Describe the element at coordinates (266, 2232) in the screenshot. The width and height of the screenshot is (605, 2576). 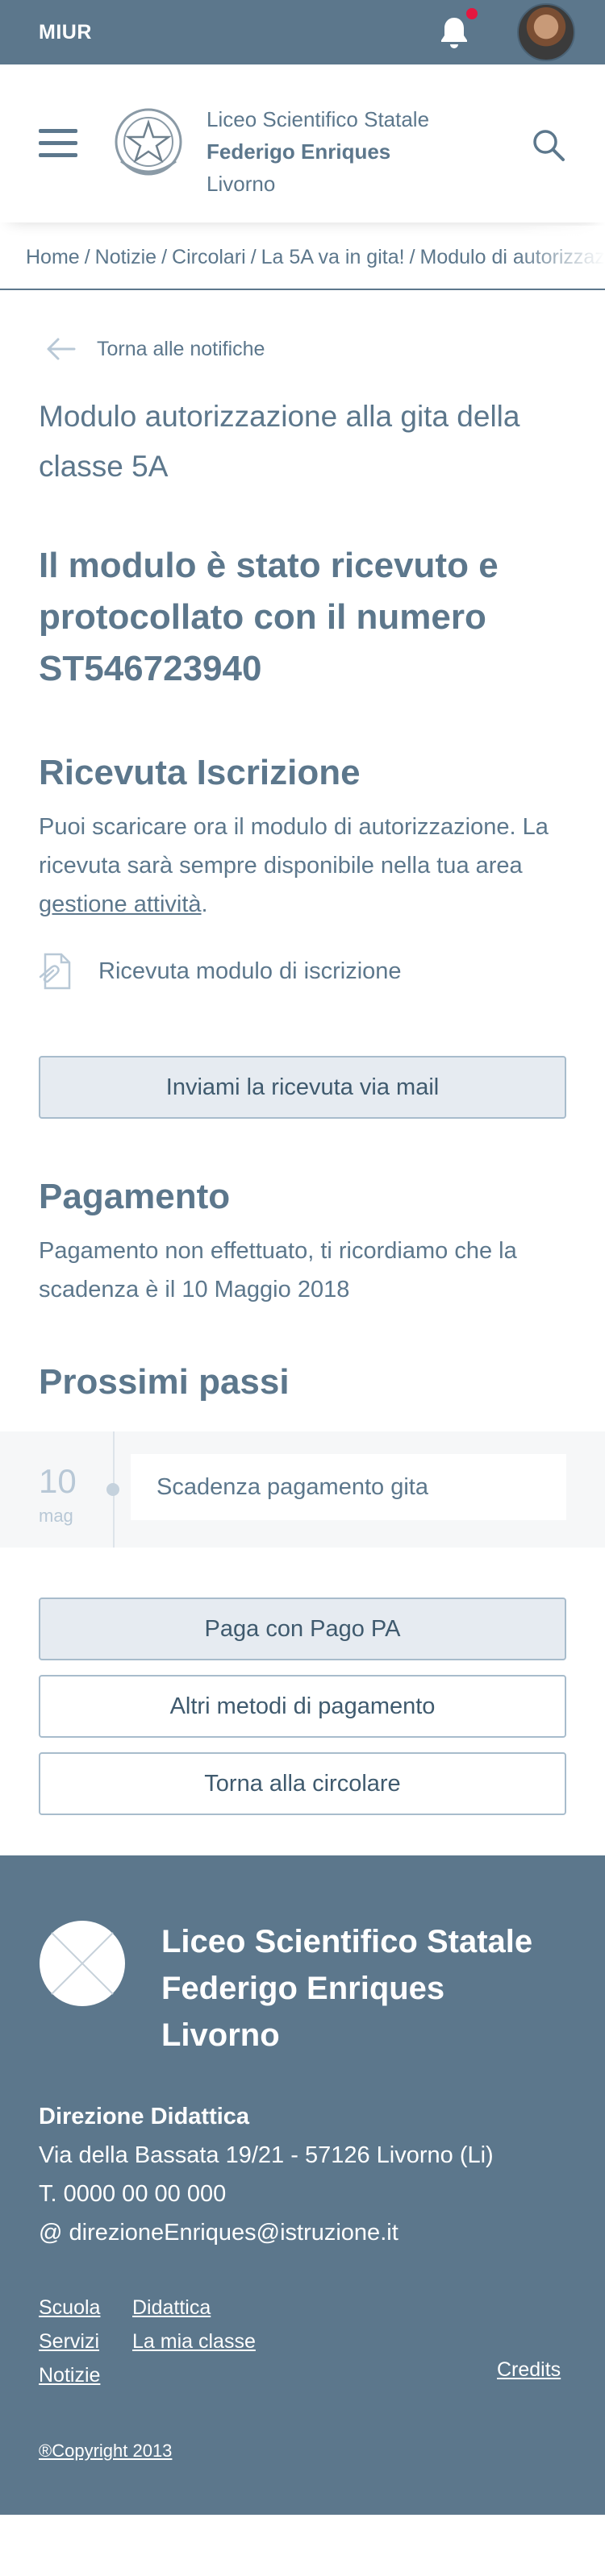
I see `footer-email: @ direzioneEnriques@istruzione.it` at that location.